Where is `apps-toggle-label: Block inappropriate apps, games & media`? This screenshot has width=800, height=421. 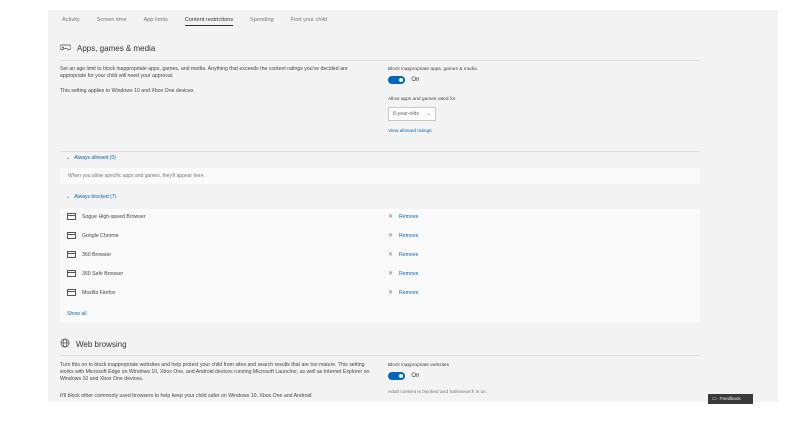
apps-toggle-label: Block inappropriate apps, games & media is located at coordinates (432, 69).